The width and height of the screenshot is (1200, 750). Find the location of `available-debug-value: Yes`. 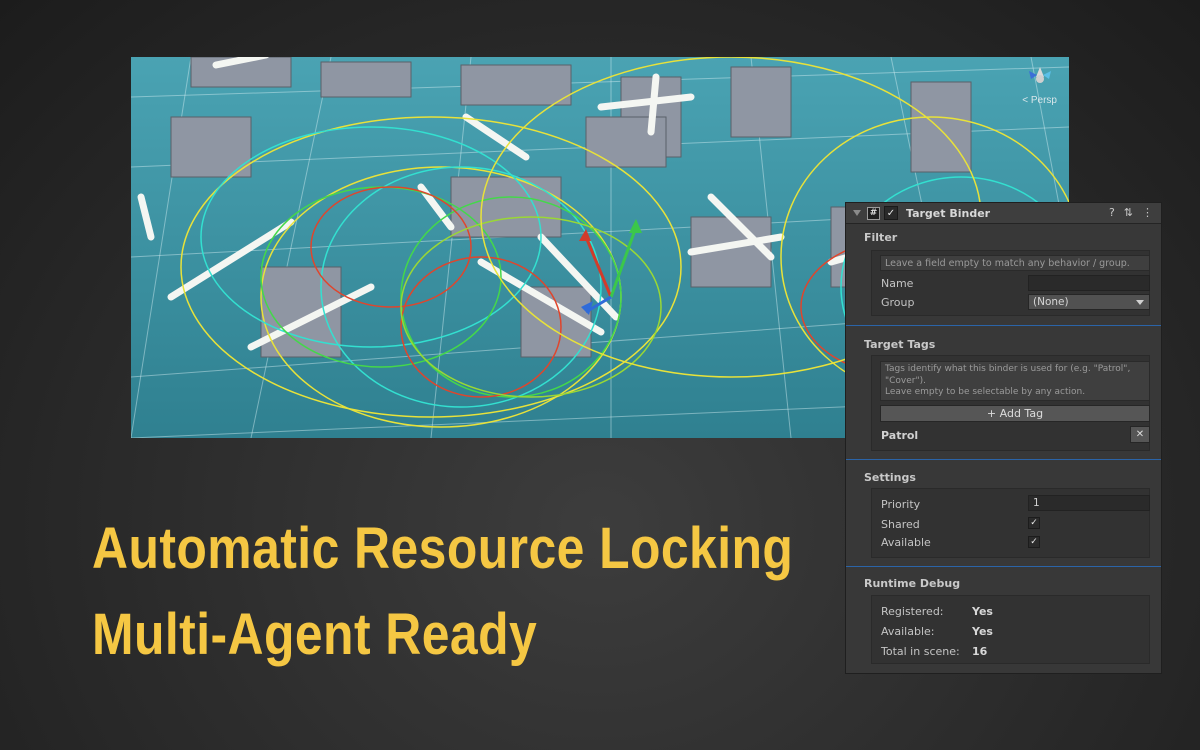

available-debug-value: Yes is located at coordinates (982, 631).